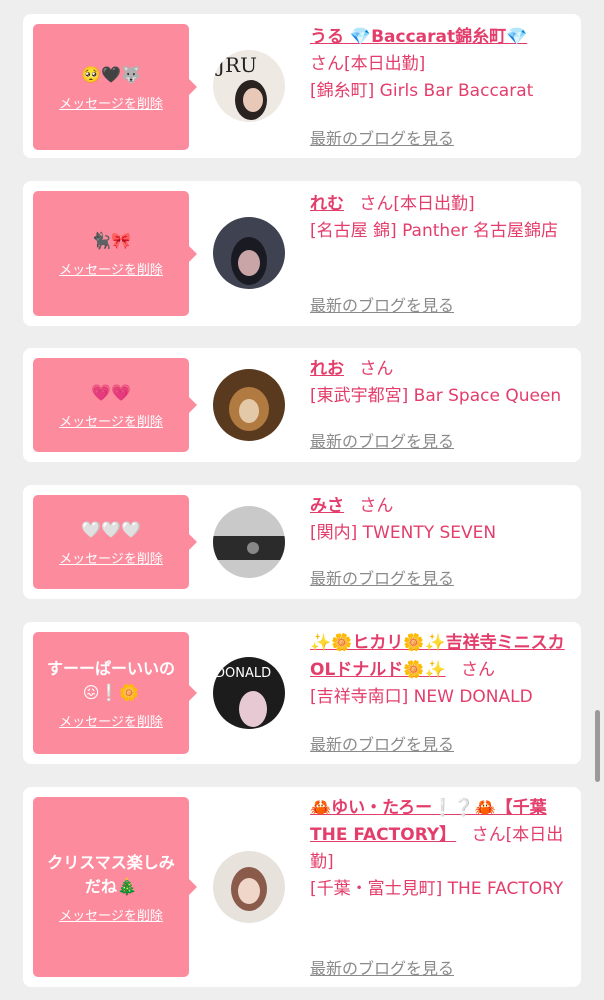 The image size is (604, 1000). I want to click on host-name-link: ✨🌼ヒカリ🌼✨吉祥寺ミニスカOLドナルド🌼✨, so click(437, 656).